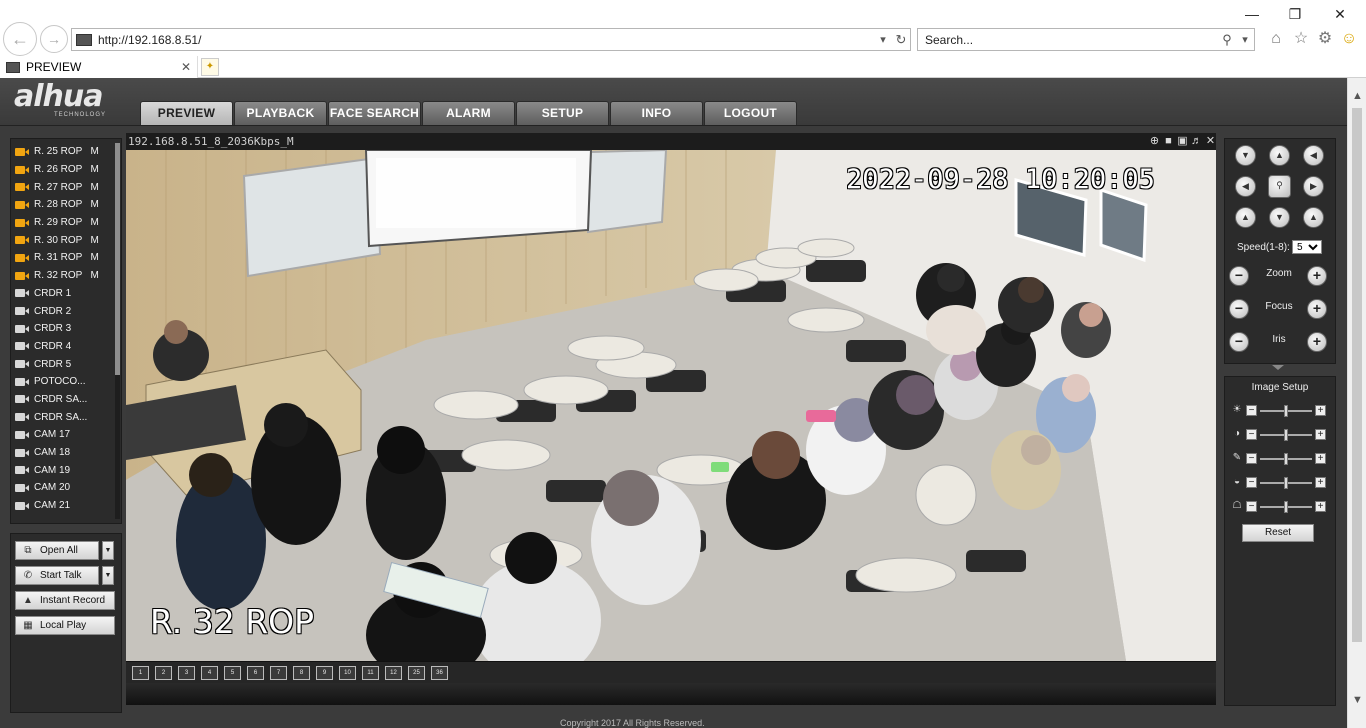  What do you see at coordinates (1357, 98) in the screenshot?
I see `scroll-up-icon: ▲` at bounding box center [1357, 98].